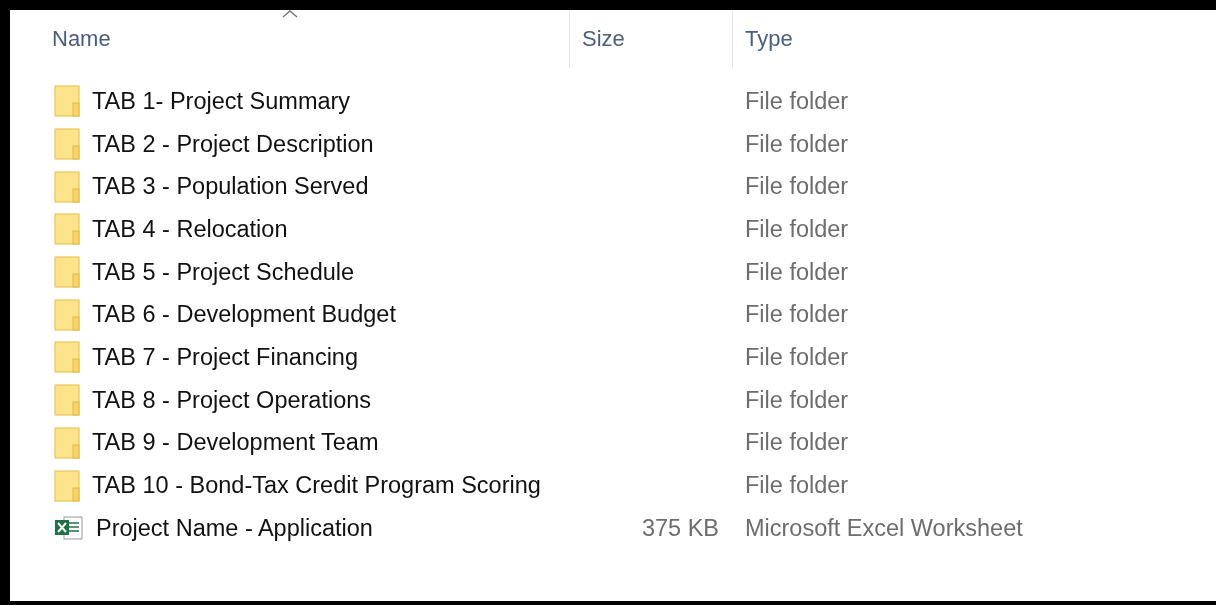 The height and width of the screenshot is (605, 1216). I want to click on file-name: TAB 6 - Development Budget, so click(244, 315).